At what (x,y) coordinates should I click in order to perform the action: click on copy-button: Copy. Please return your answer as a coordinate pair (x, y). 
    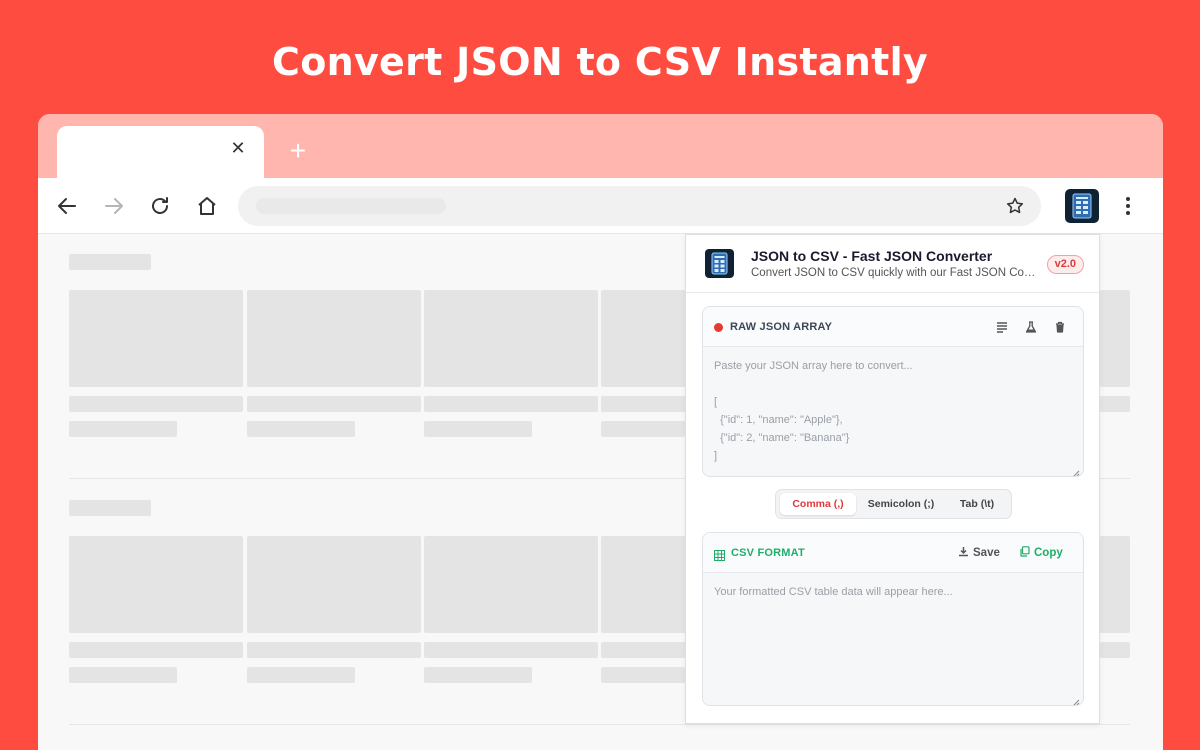
    Looking at the image, I should click on (1041, 552).